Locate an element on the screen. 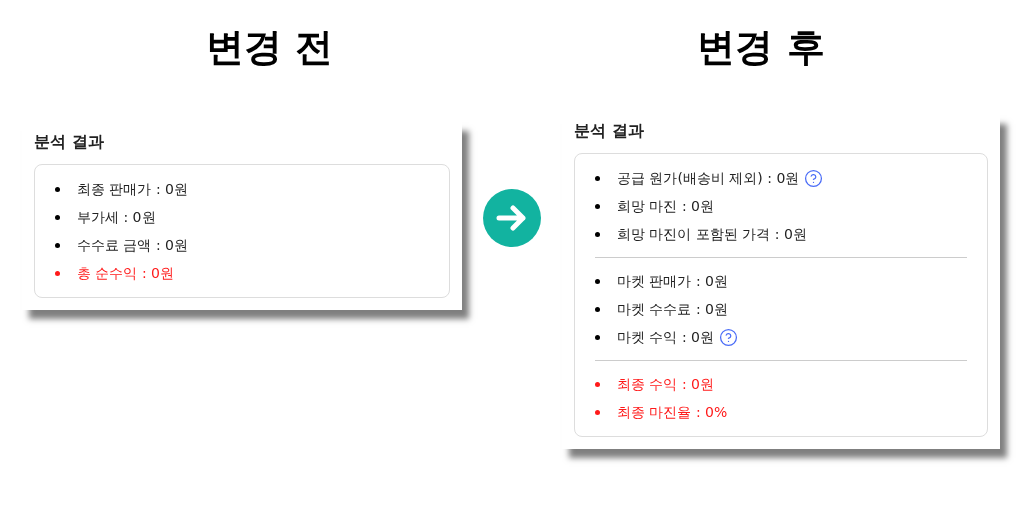  result-item: 최종 수익 : 0원 is located at coordinates (665, 384).